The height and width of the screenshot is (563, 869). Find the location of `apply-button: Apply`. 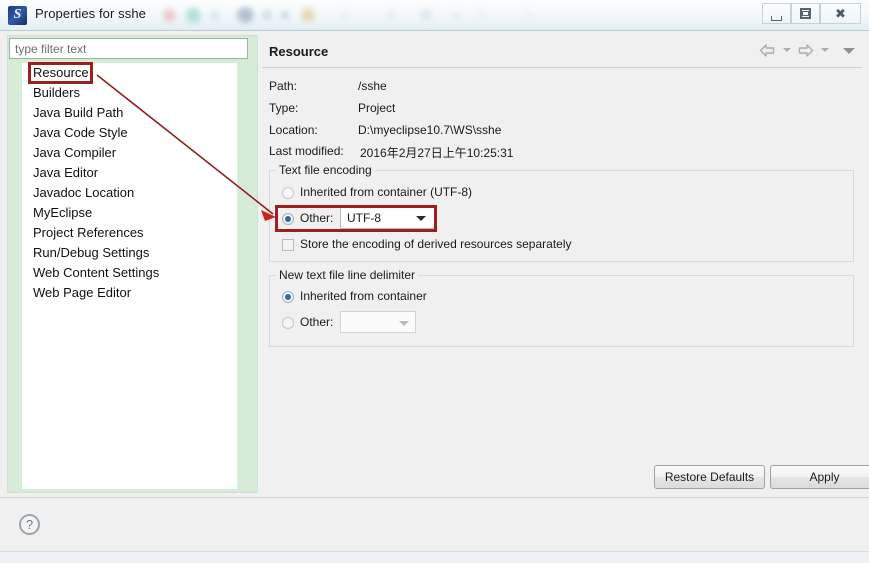

apply-button: Apply is located at coordinates (819, 477).